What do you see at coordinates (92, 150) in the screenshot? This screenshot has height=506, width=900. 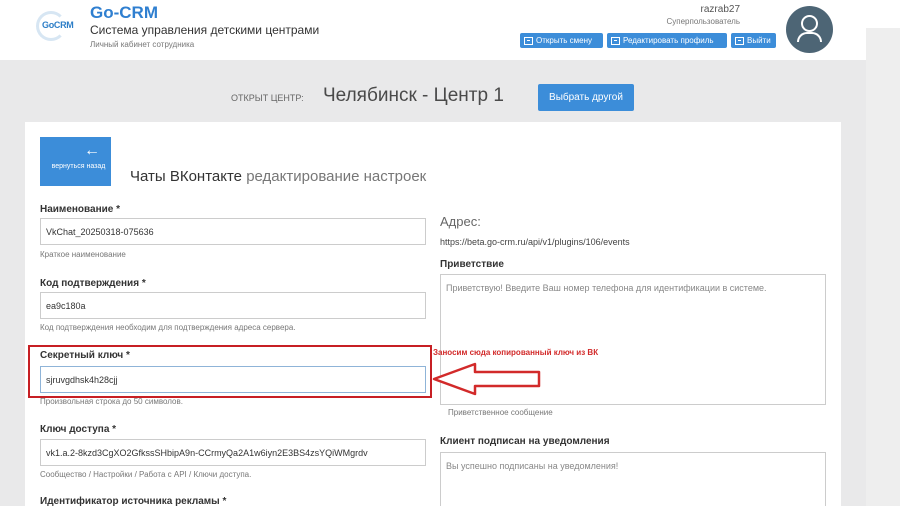 I see `arrow-left-icon: ←` at bounding box center [92, 150].